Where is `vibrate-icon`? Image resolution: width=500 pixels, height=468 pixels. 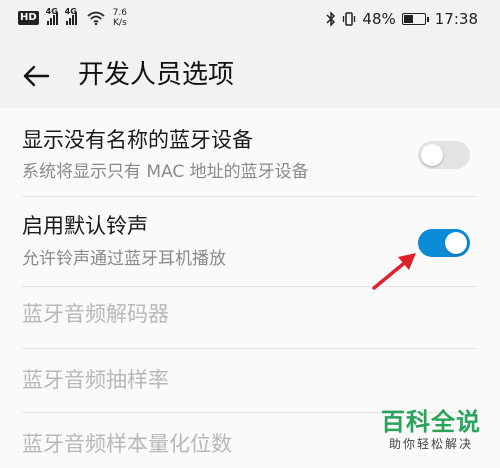 vibrate-icon is located at coordinates (349, 19).